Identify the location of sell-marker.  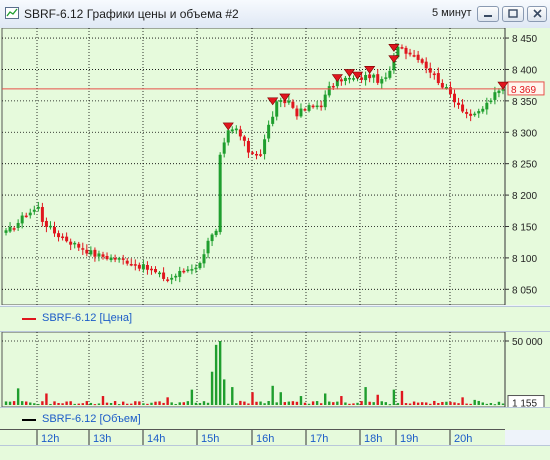
(503, 85).